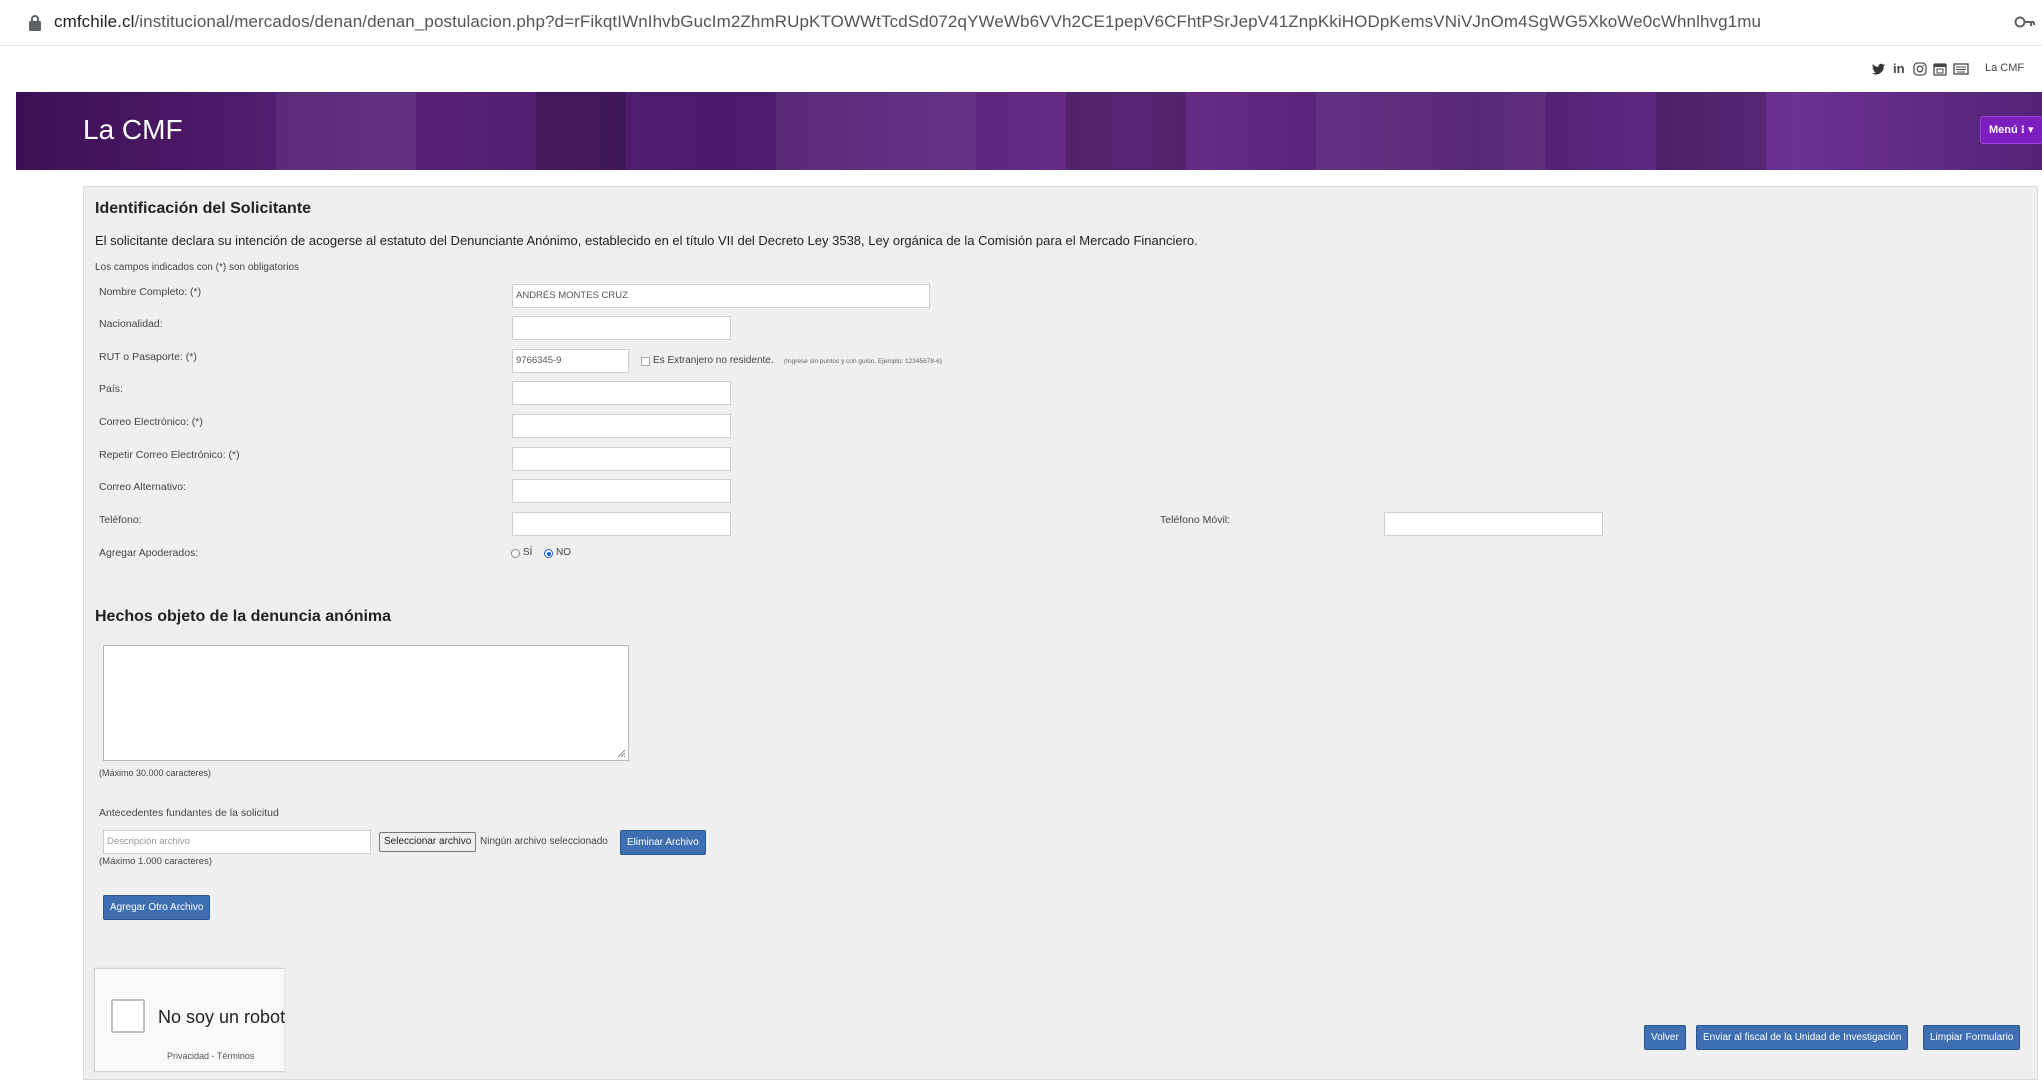 The image size is (2042, 1080). Describe the element at coordinates (2025, 22) in the screenshot. I see `password-key-icon` at that location.